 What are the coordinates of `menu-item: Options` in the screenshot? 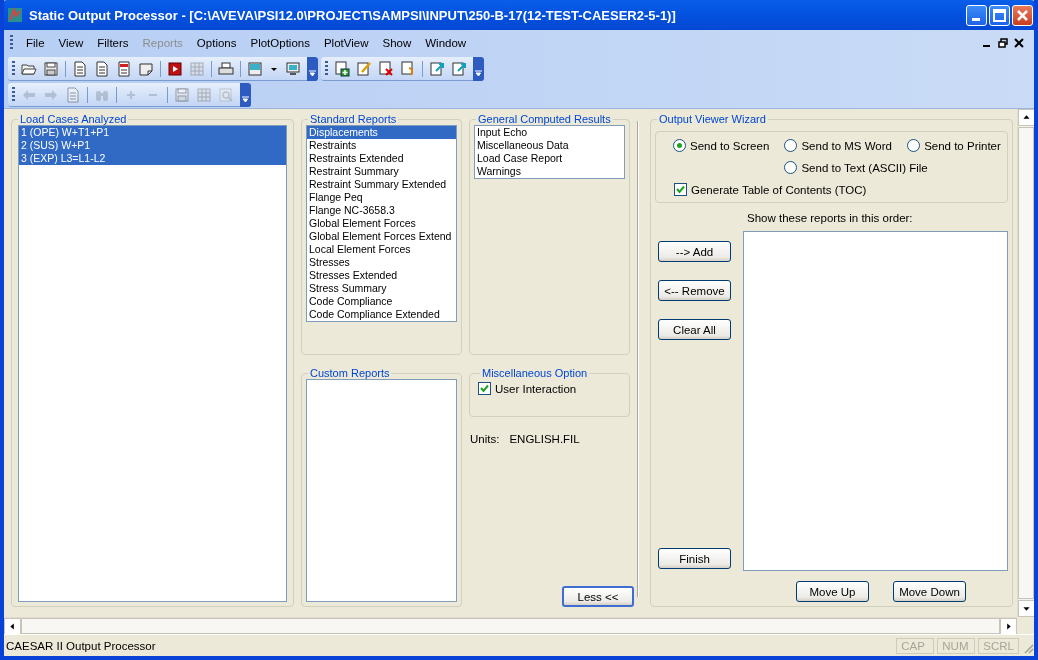 It's located at (216, 43).